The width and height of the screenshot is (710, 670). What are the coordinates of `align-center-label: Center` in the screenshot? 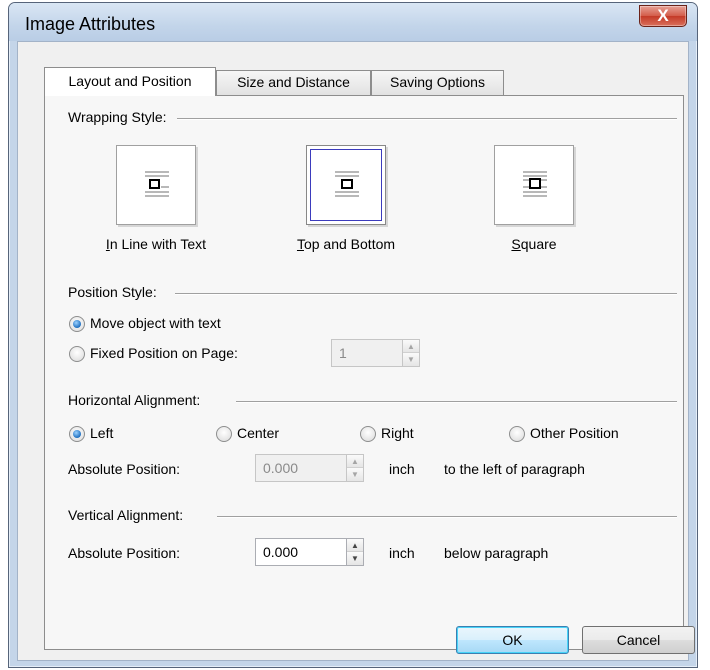 It's located at (258, 433).